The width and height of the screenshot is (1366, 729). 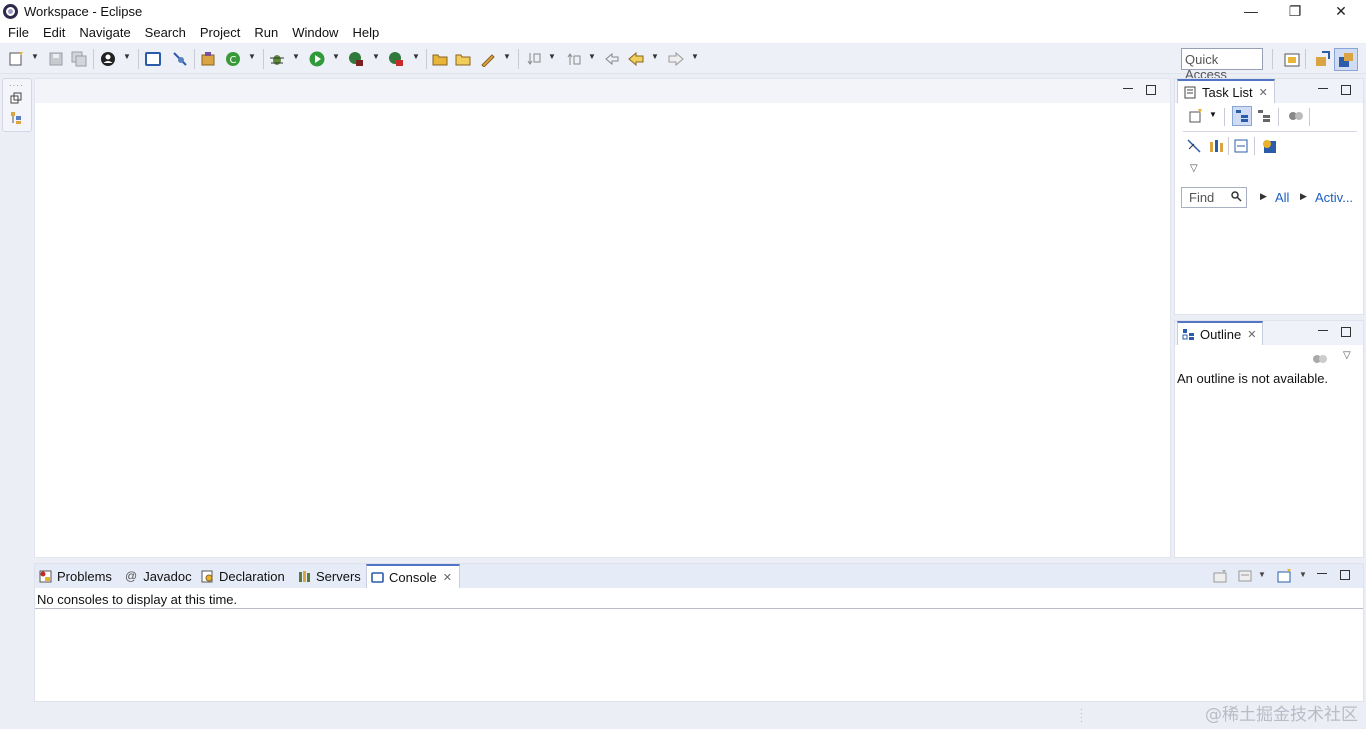 I want to click on focus-workweek-icon, so click(x=1296, y=116).